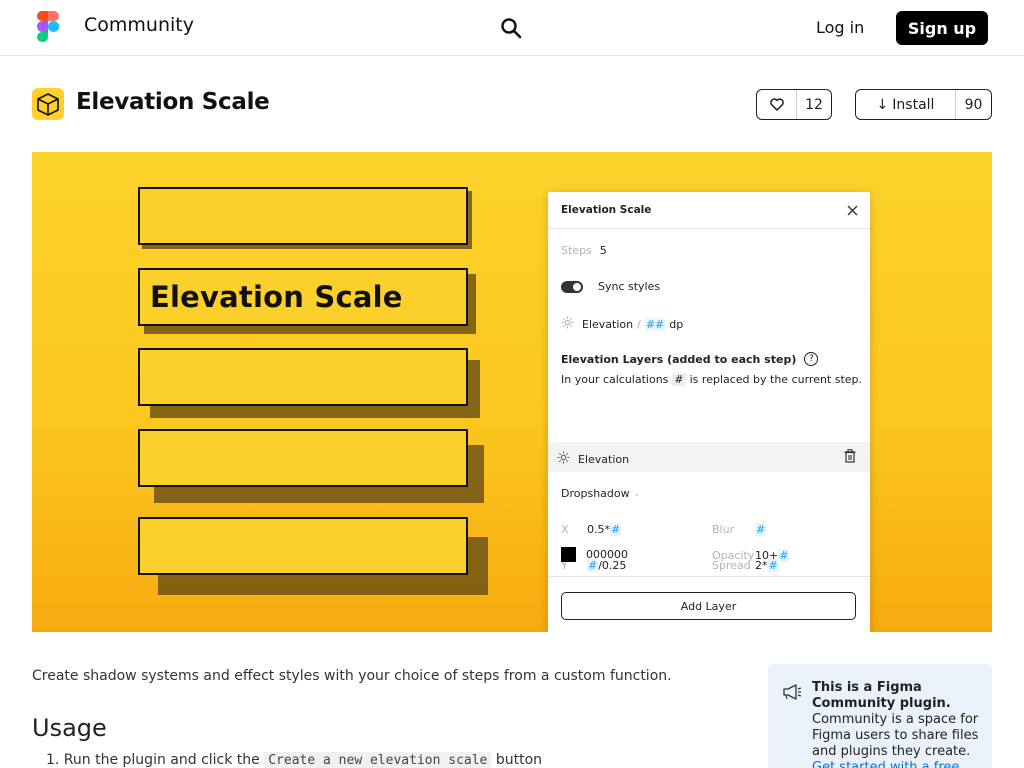 This screenshot has width=1024, height=768. Describe the element at coordinates (606, 210) in the screenshot. I see `panel-title: Elevation Scale` at that location.